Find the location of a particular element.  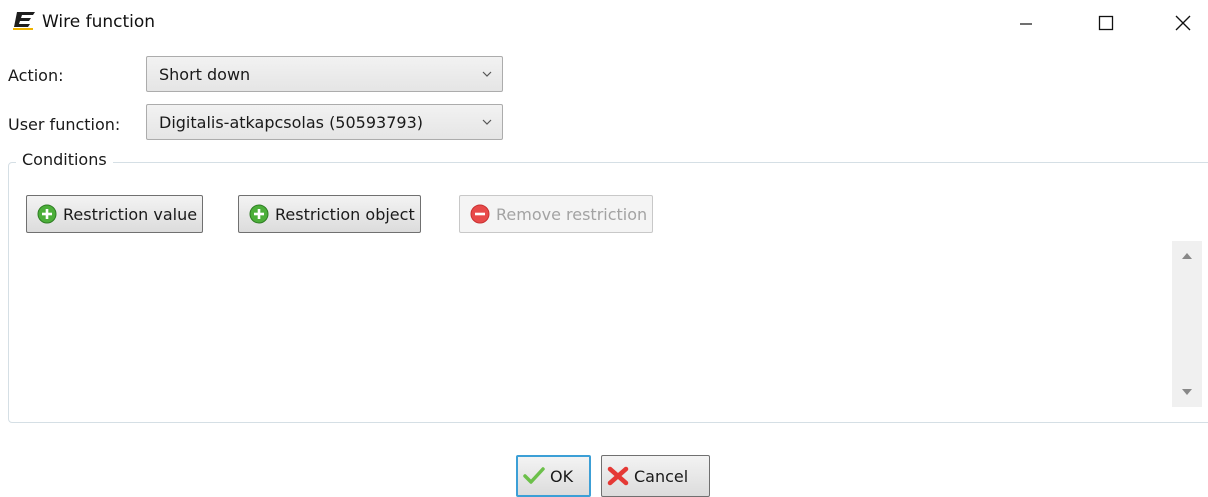

close-icon is located at coordinates (1183, 23).